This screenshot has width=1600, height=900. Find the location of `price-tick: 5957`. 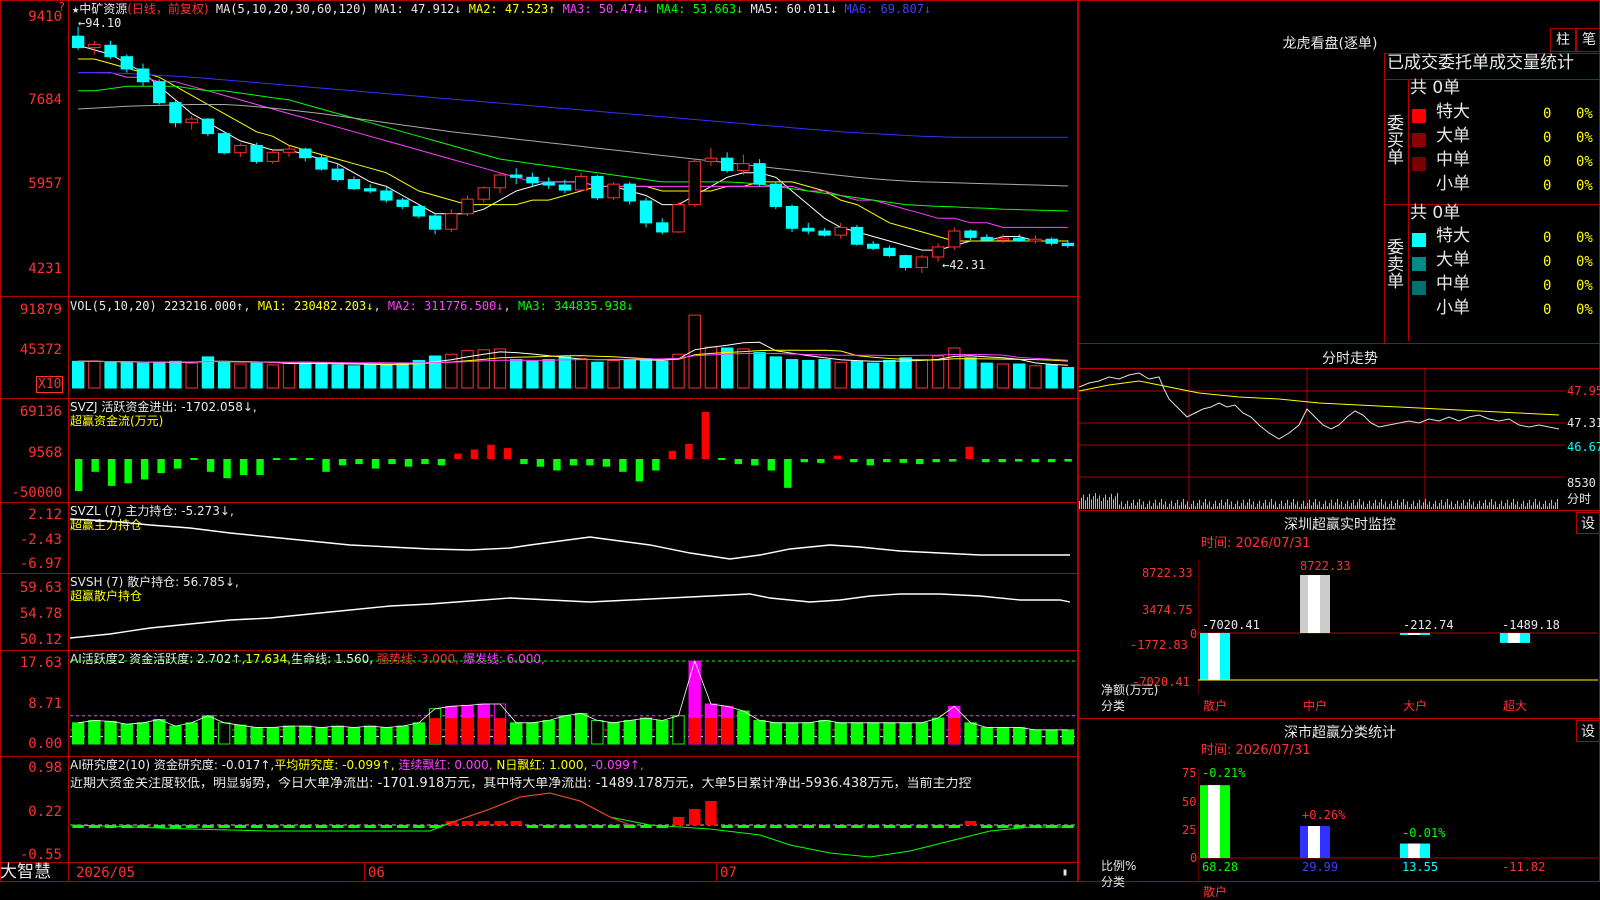

price-tick: 5957 is located at coordinates (45, 184).